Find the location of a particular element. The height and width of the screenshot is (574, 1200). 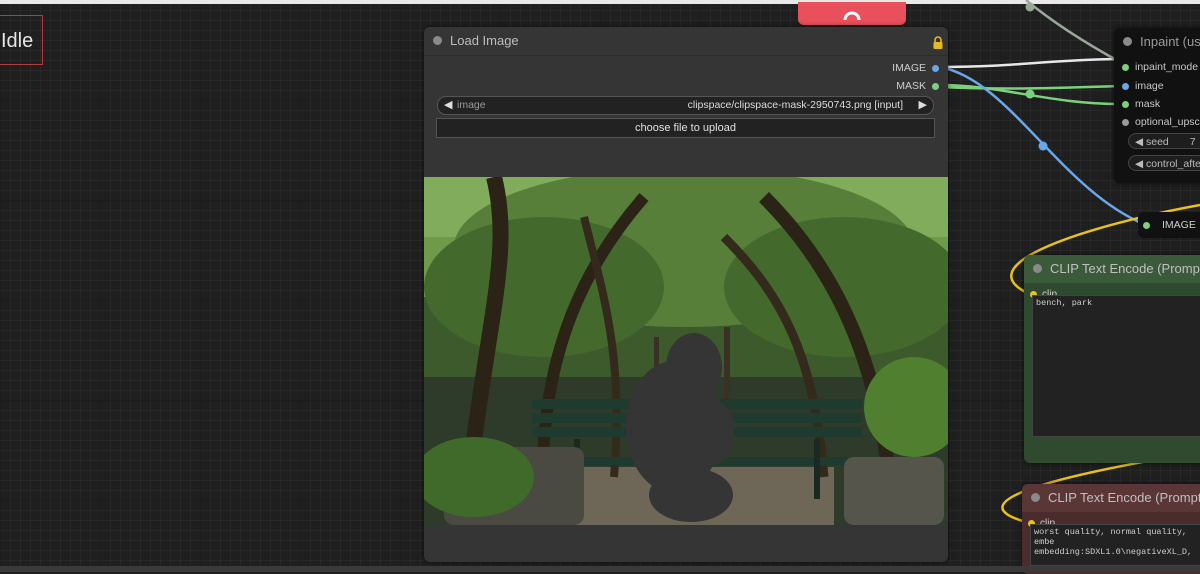

seed-value: 7 is located at coordinates (1192, 142).